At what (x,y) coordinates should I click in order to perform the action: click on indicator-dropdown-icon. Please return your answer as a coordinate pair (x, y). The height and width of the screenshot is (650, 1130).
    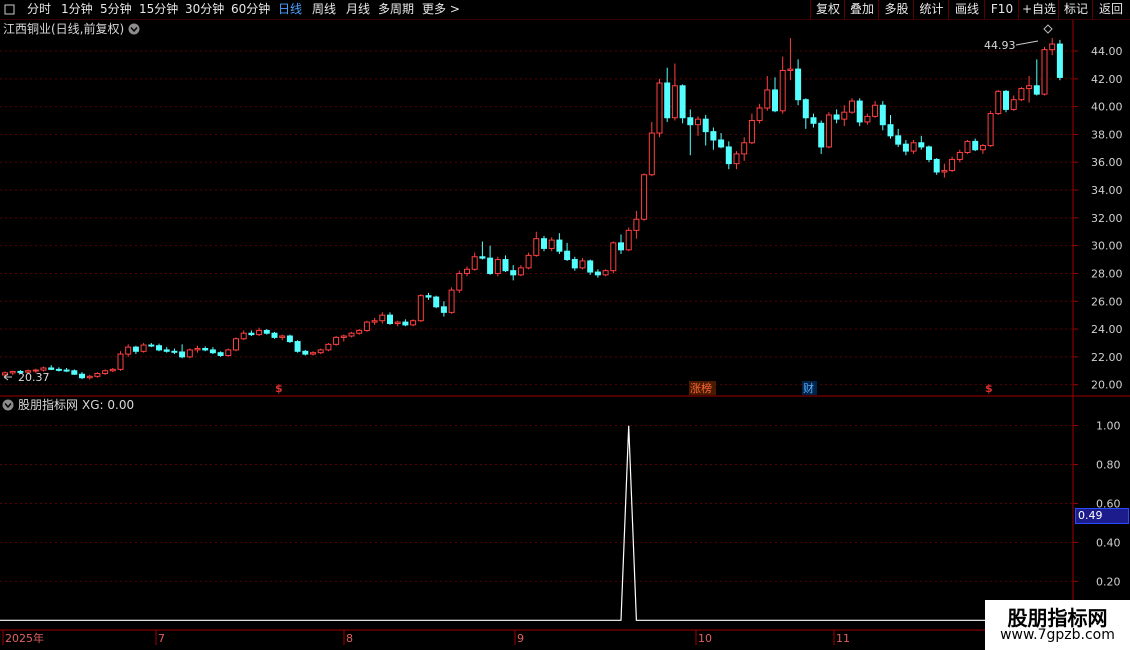
    Looking at the image, I should click on (8, 405).